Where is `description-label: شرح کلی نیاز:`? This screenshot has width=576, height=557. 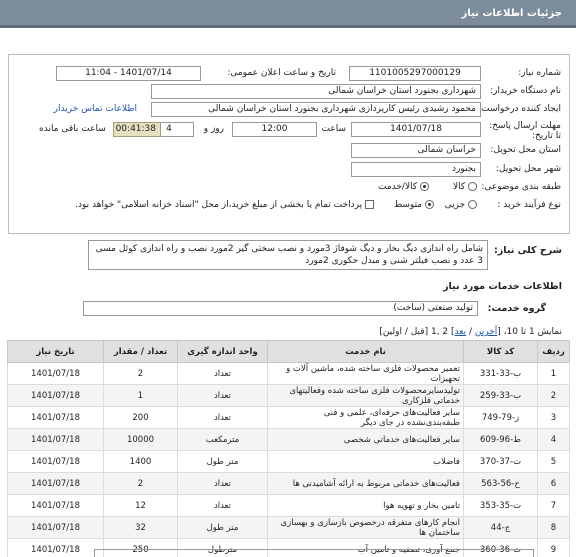
description-label: شرح کلی نیاز: is located at coordinates (527, 250).